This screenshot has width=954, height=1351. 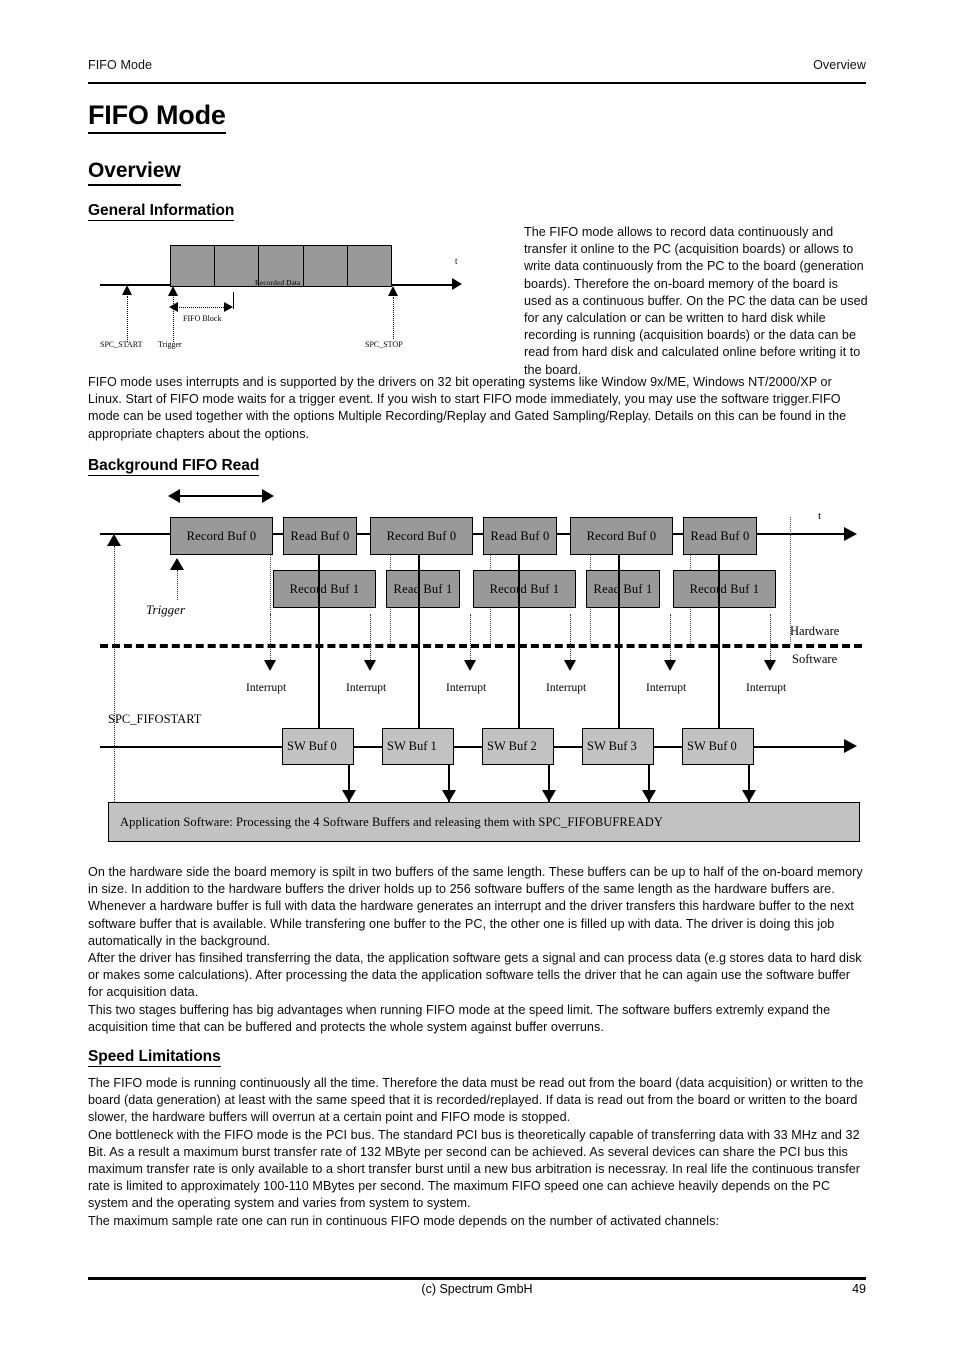 I want to click on hw-axis-start-arrow-icon, so click(x=114, y=540).